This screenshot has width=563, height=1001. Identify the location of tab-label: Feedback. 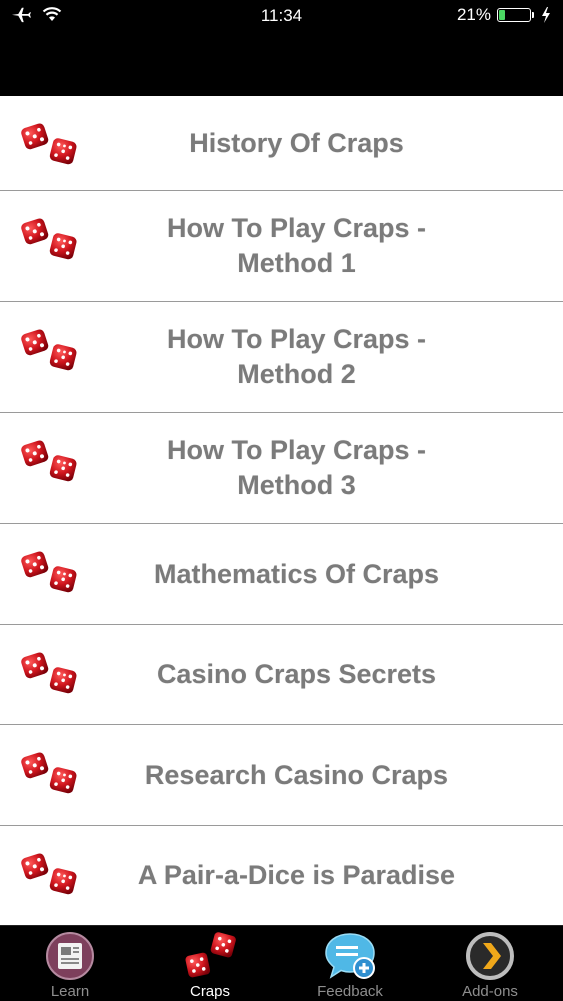
(350, 991).